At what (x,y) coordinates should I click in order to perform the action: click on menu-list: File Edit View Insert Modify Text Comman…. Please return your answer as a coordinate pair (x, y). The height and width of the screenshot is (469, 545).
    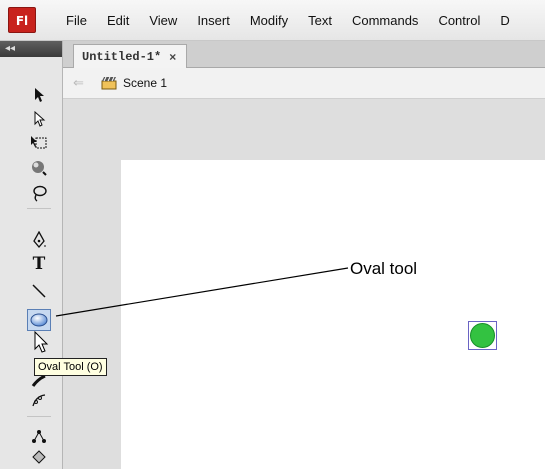
    Looking at the image, I should click on (298, 20).